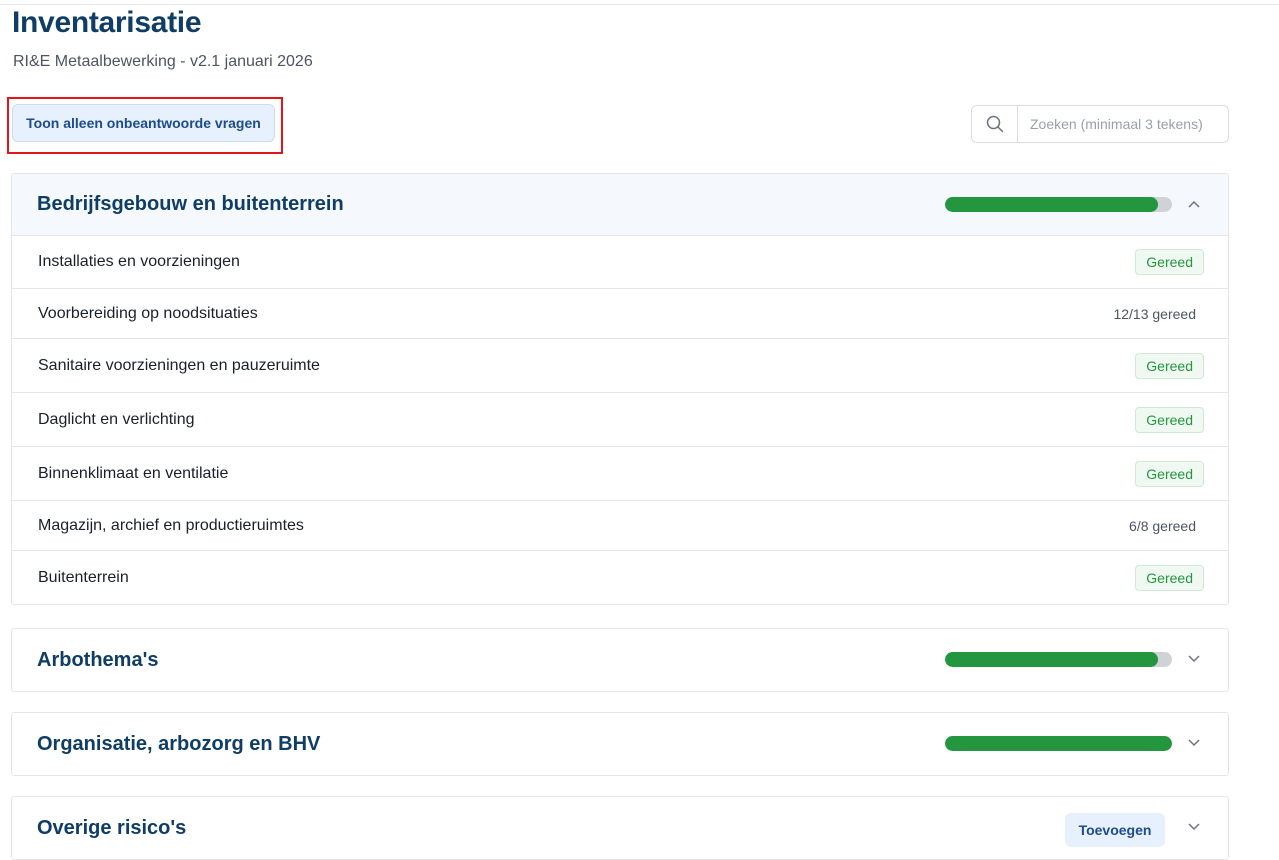 The width and height of the screenshot is (1279, 860). I want to click on section-arbothemas: Arbothema's, so click(620, 660).